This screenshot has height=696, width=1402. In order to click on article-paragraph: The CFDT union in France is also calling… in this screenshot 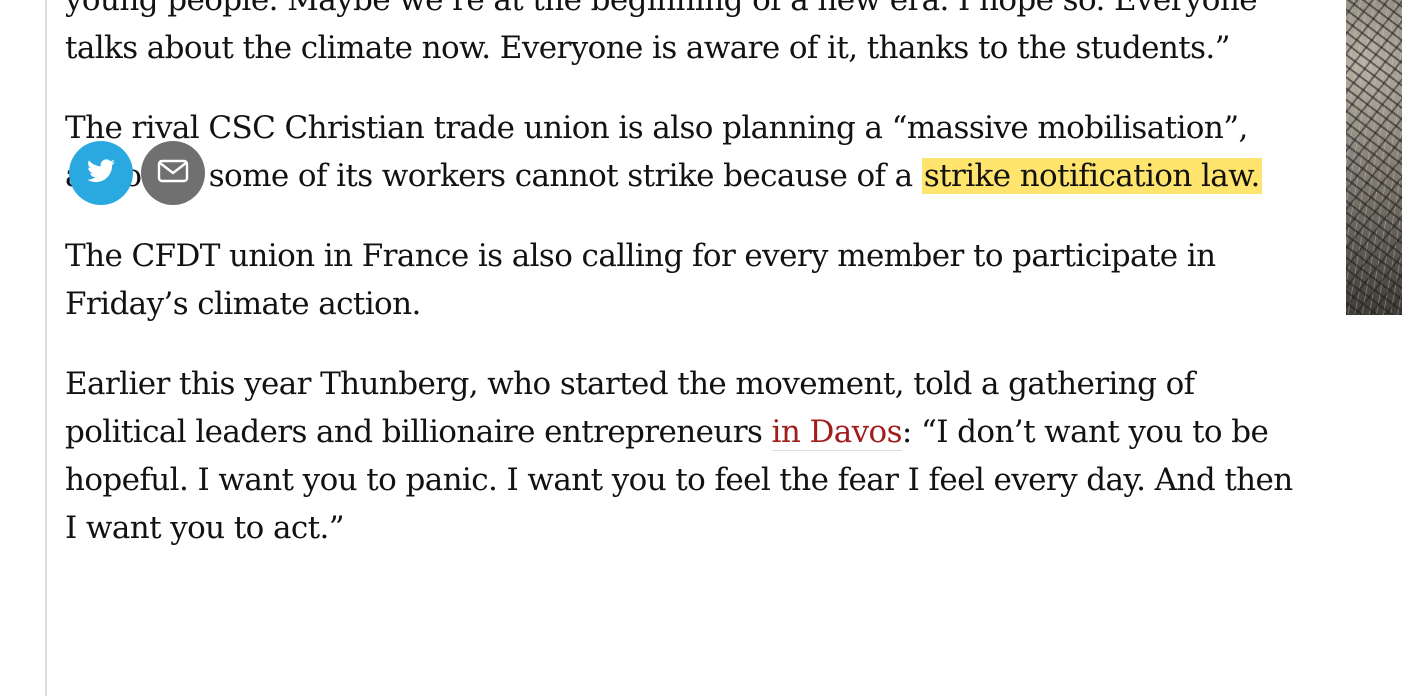, I will do `click(687, 280)`.